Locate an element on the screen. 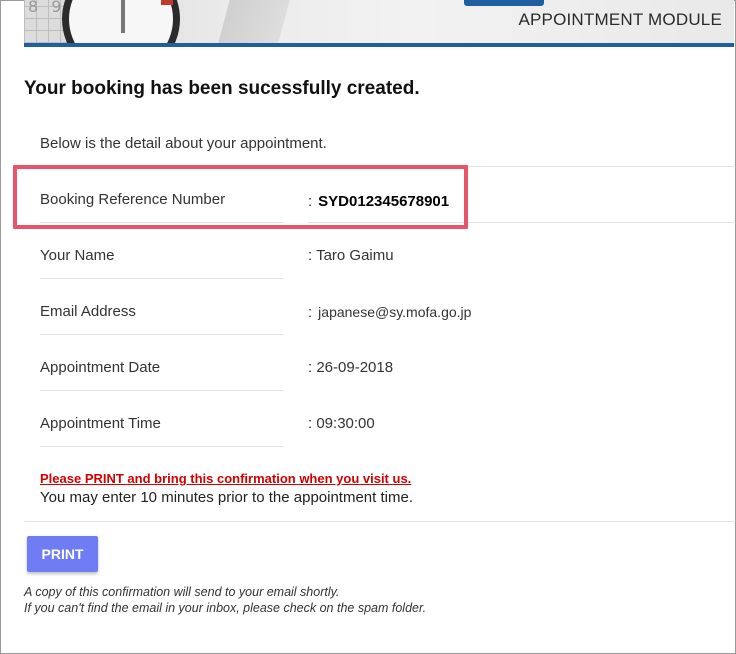 The width and height of the screenshot is (736, 654). date-value-wrap: : 26-09-2018 is located at coordinates (350, 367).